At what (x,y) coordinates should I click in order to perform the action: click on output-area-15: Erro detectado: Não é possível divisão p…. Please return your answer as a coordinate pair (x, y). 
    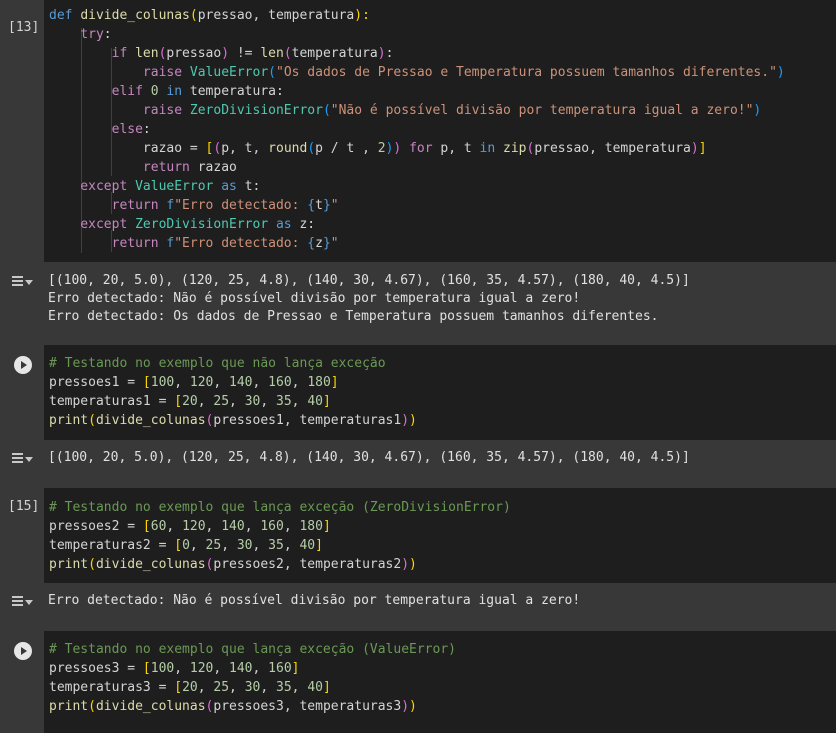
    Looking at the image, I should click on (418, 606).